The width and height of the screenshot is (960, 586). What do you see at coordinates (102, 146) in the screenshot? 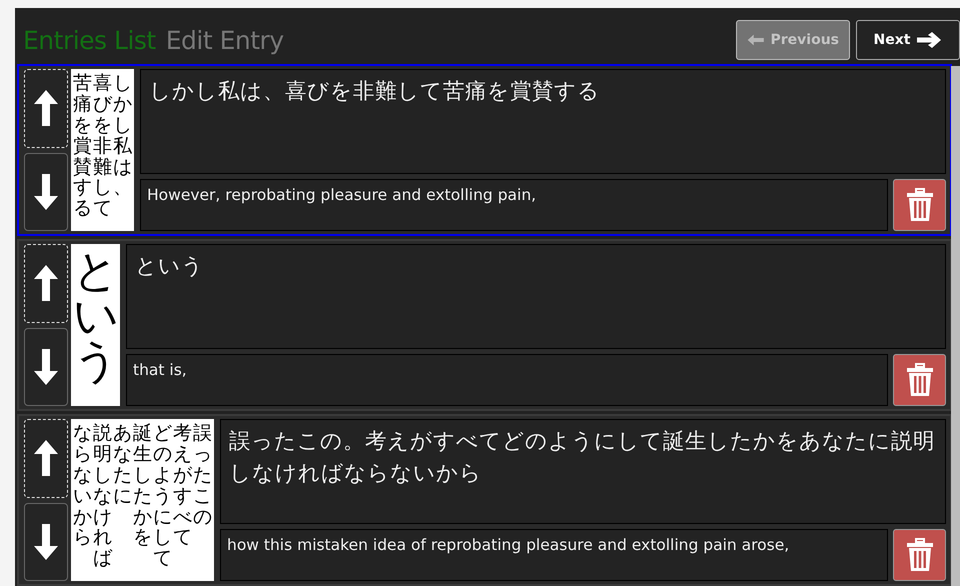
I see `vertical-text-column: 喜びを非難して` at bounding box center [102, 146].